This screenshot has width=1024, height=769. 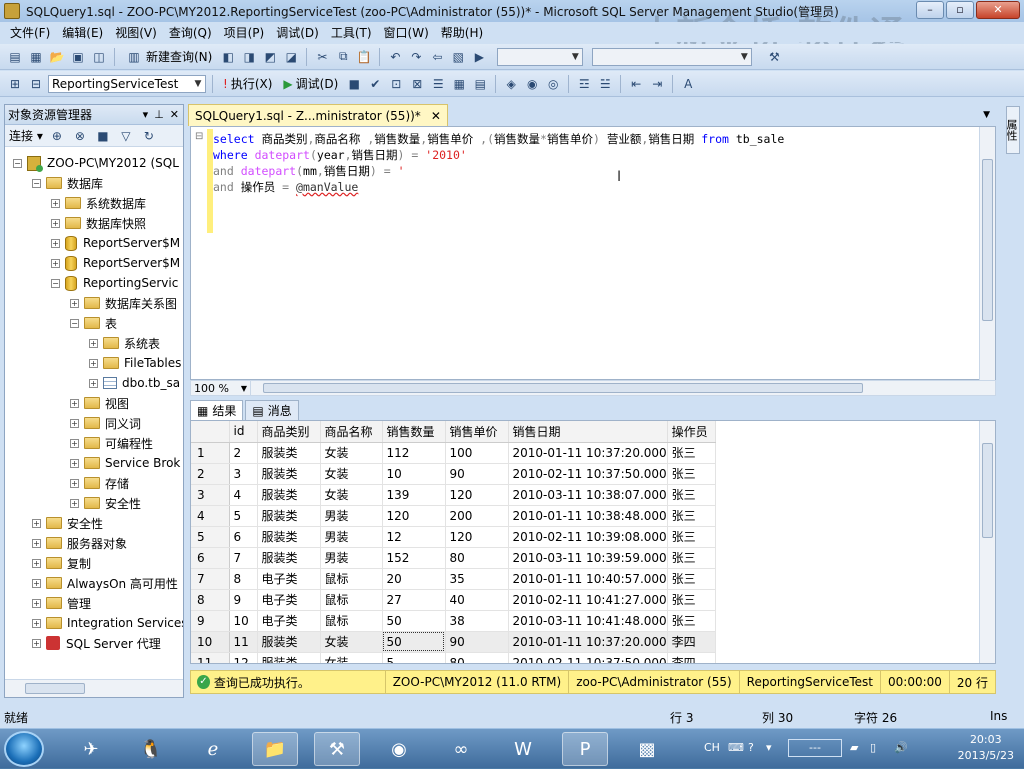 I want to click on table-cell: 35, so click(x=477, y=579).